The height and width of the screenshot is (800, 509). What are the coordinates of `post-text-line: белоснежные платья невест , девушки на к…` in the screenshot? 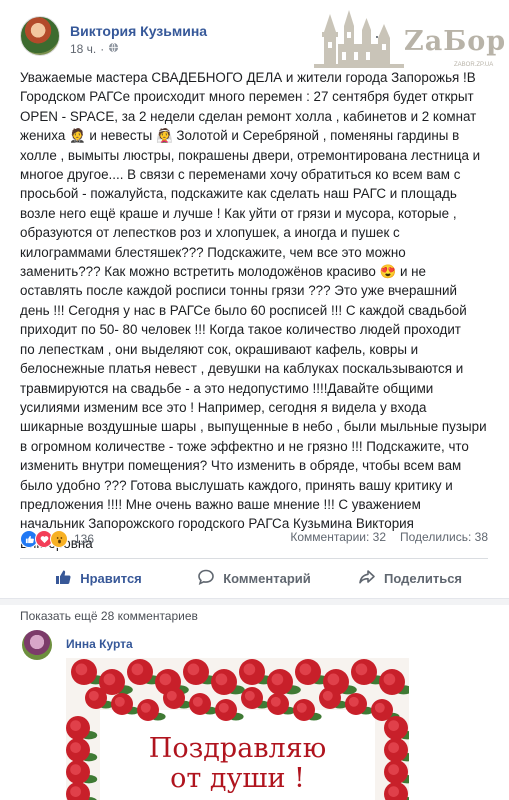 It's located at (242, 369).